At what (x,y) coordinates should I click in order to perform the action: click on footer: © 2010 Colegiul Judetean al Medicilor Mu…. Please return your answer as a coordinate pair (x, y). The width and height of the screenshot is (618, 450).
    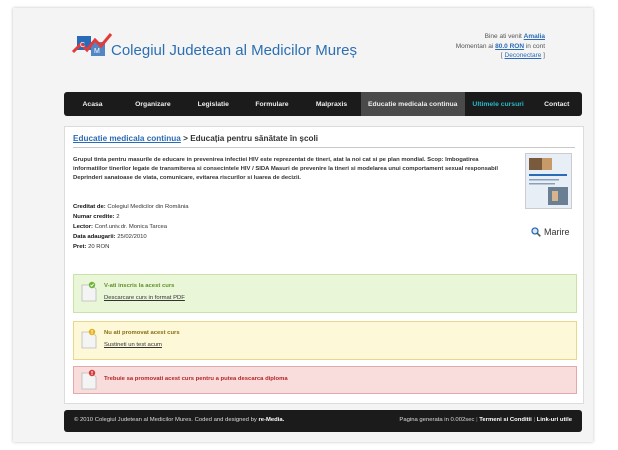
    Looking at the image, I should click on (323, 421).